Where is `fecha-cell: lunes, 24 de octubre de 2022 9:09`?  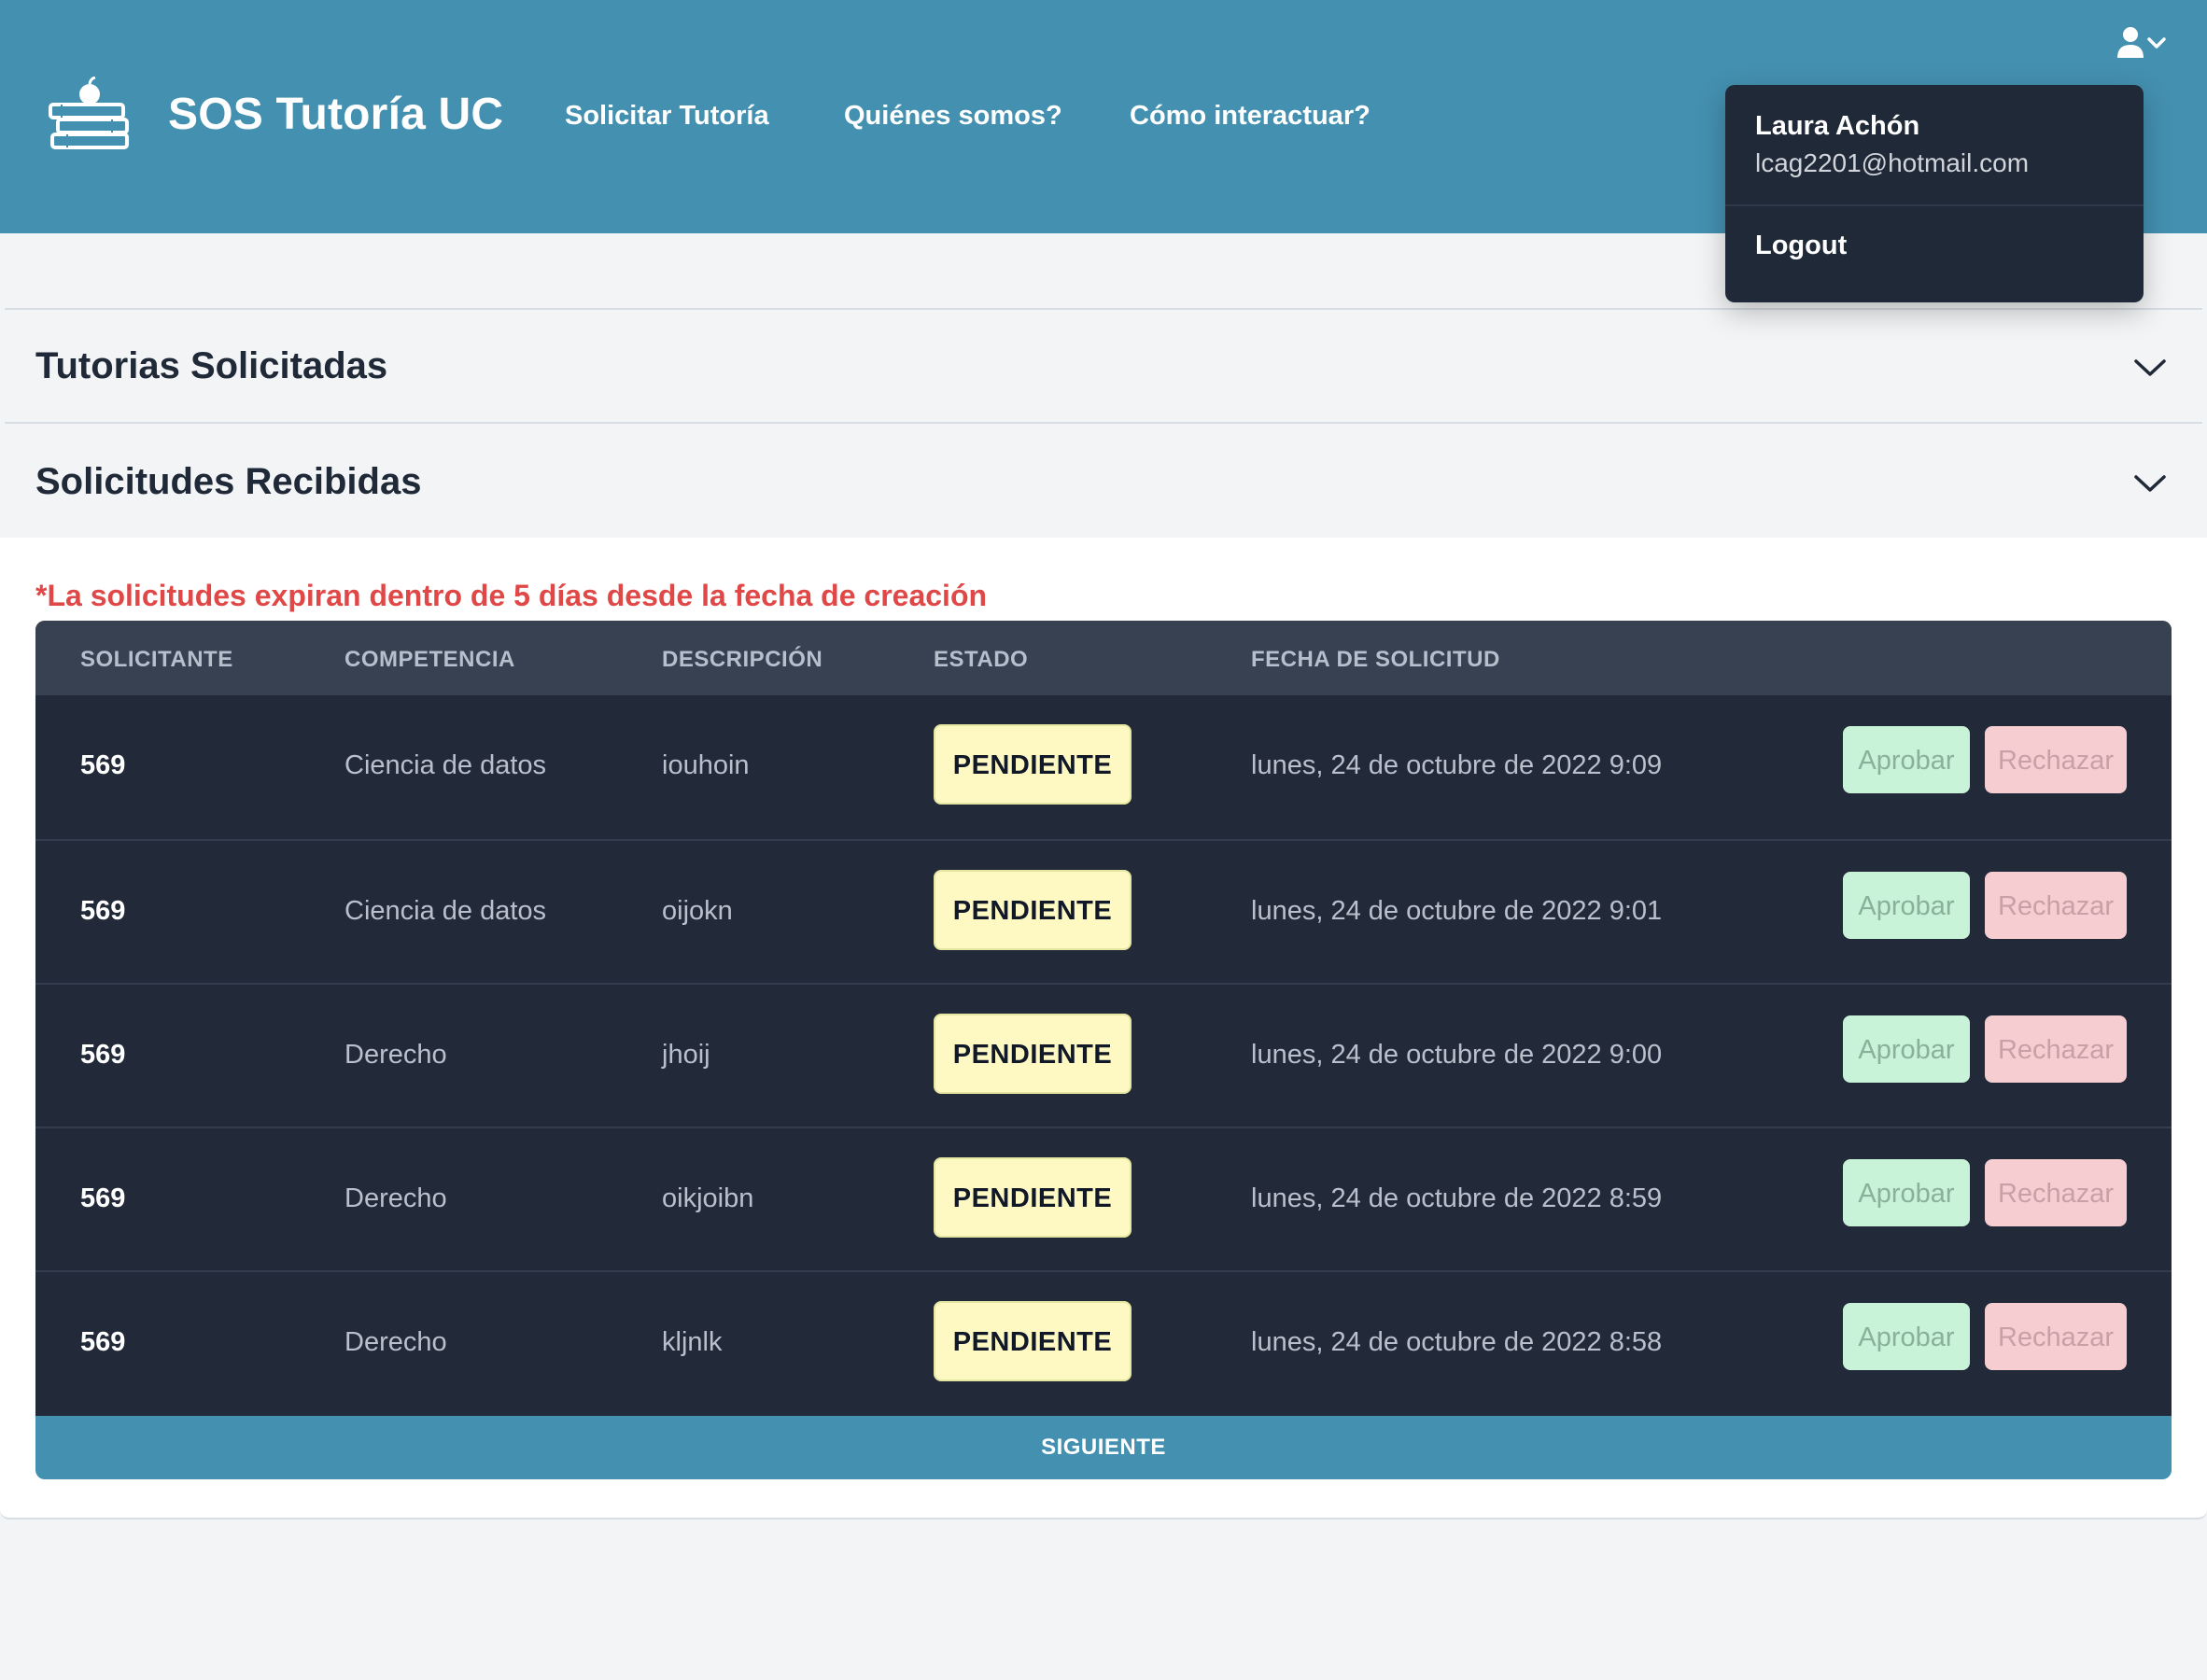 fecha-cell: lunes, 24 de octubre de 2022 9:09 is located at coordinates (1457, 765).